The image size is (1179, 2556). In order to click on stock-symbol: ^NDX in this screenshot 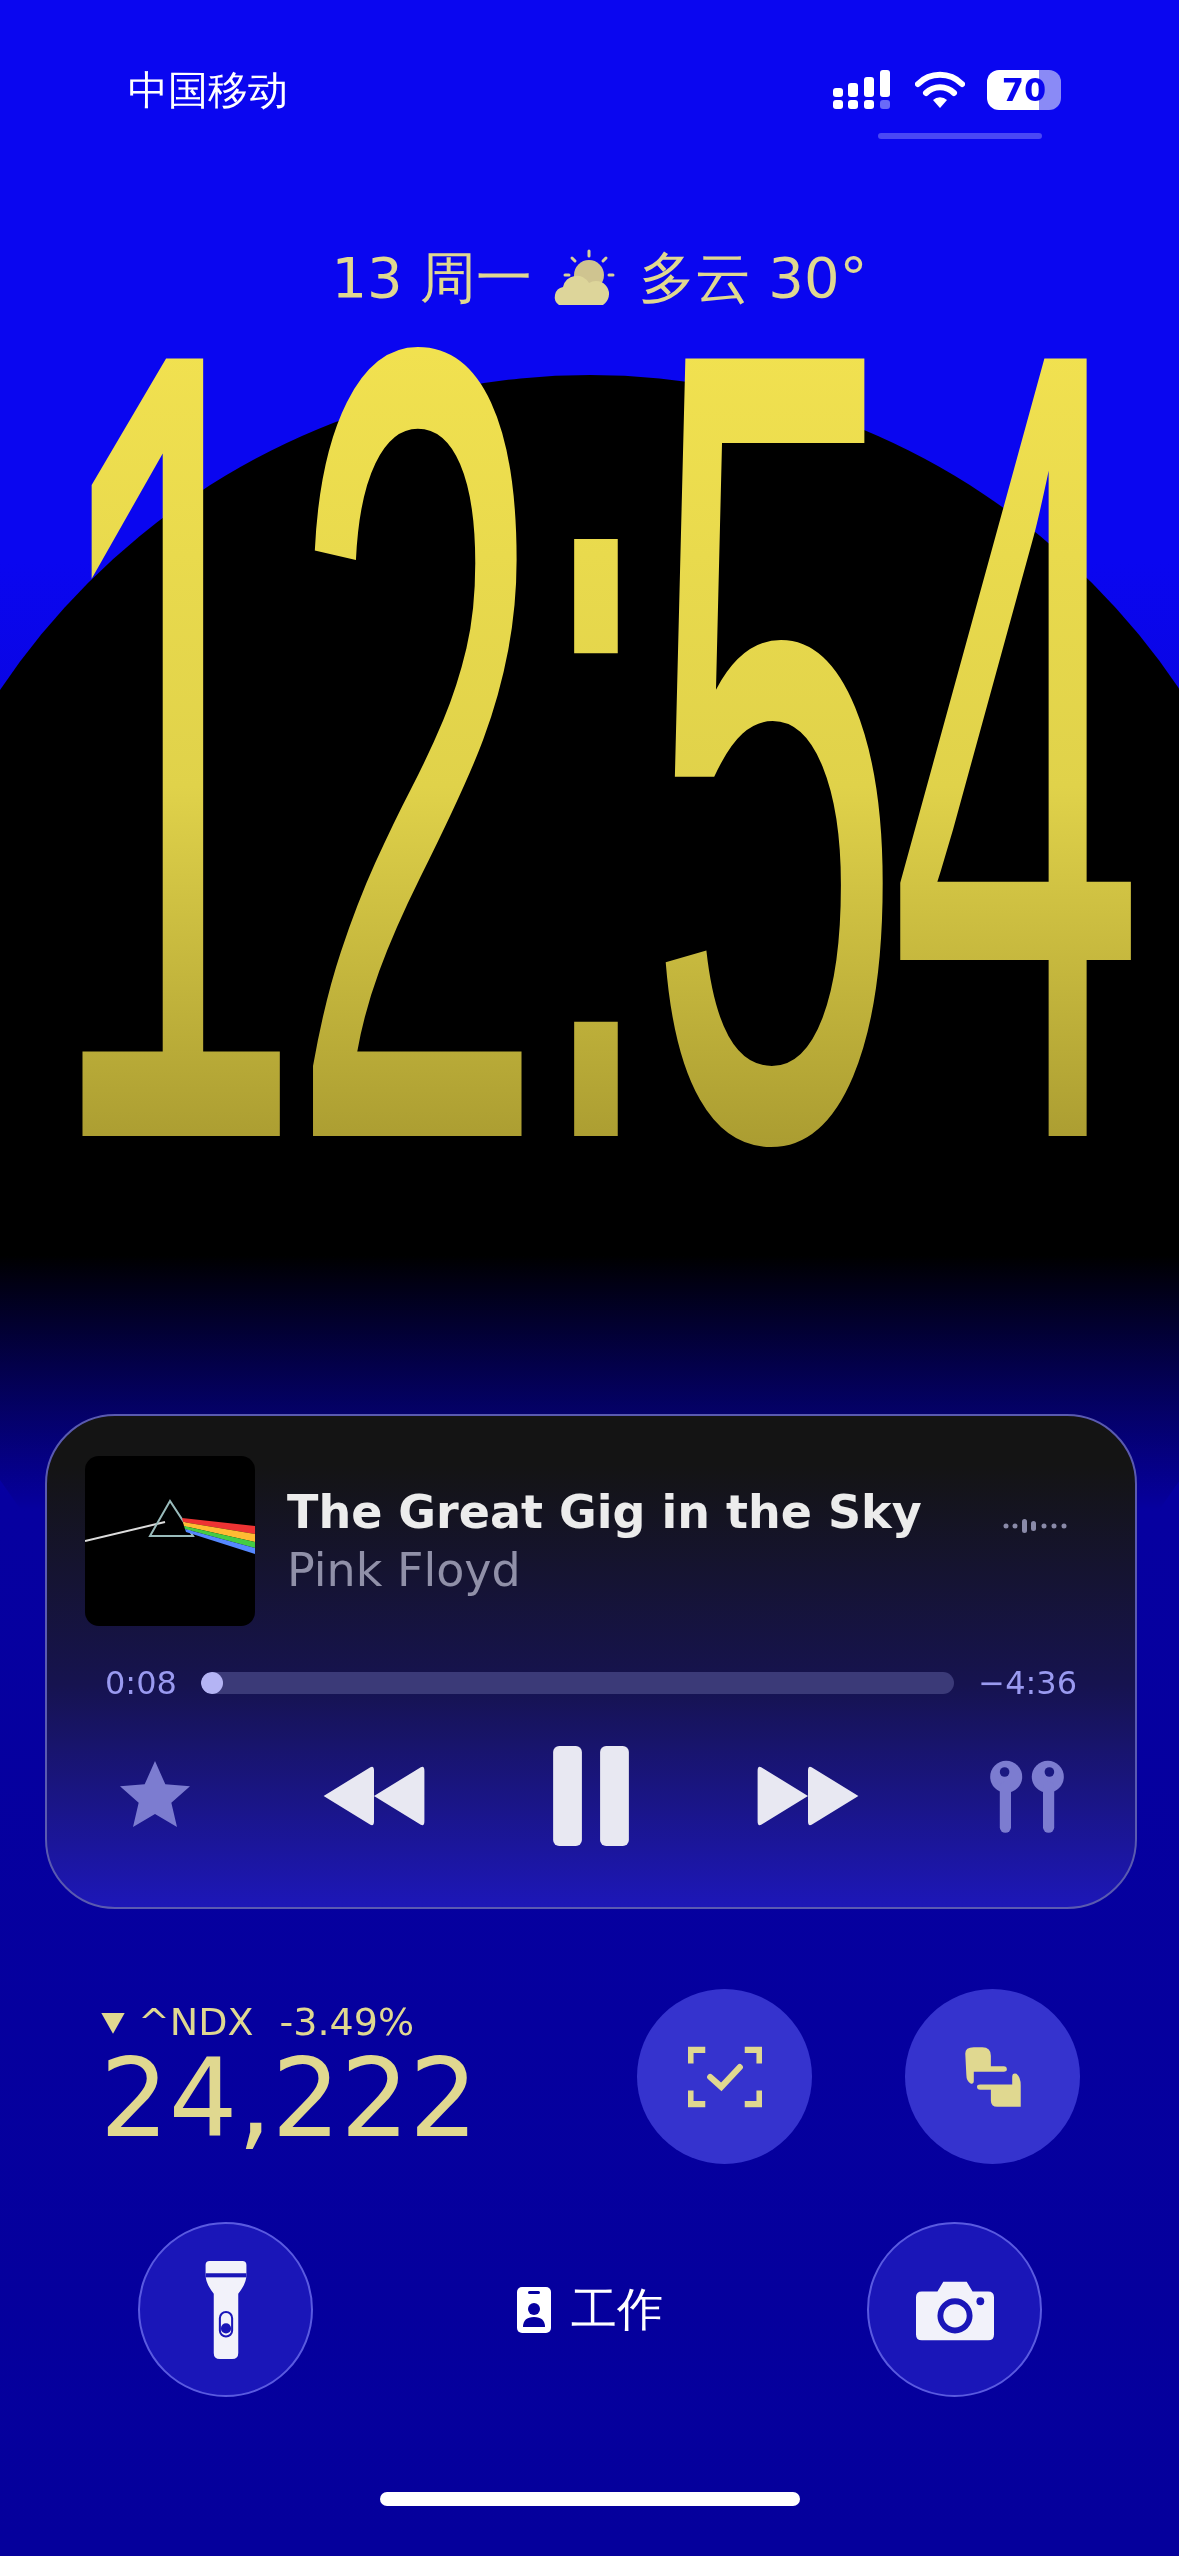, I will do `click(196, 2021)`.